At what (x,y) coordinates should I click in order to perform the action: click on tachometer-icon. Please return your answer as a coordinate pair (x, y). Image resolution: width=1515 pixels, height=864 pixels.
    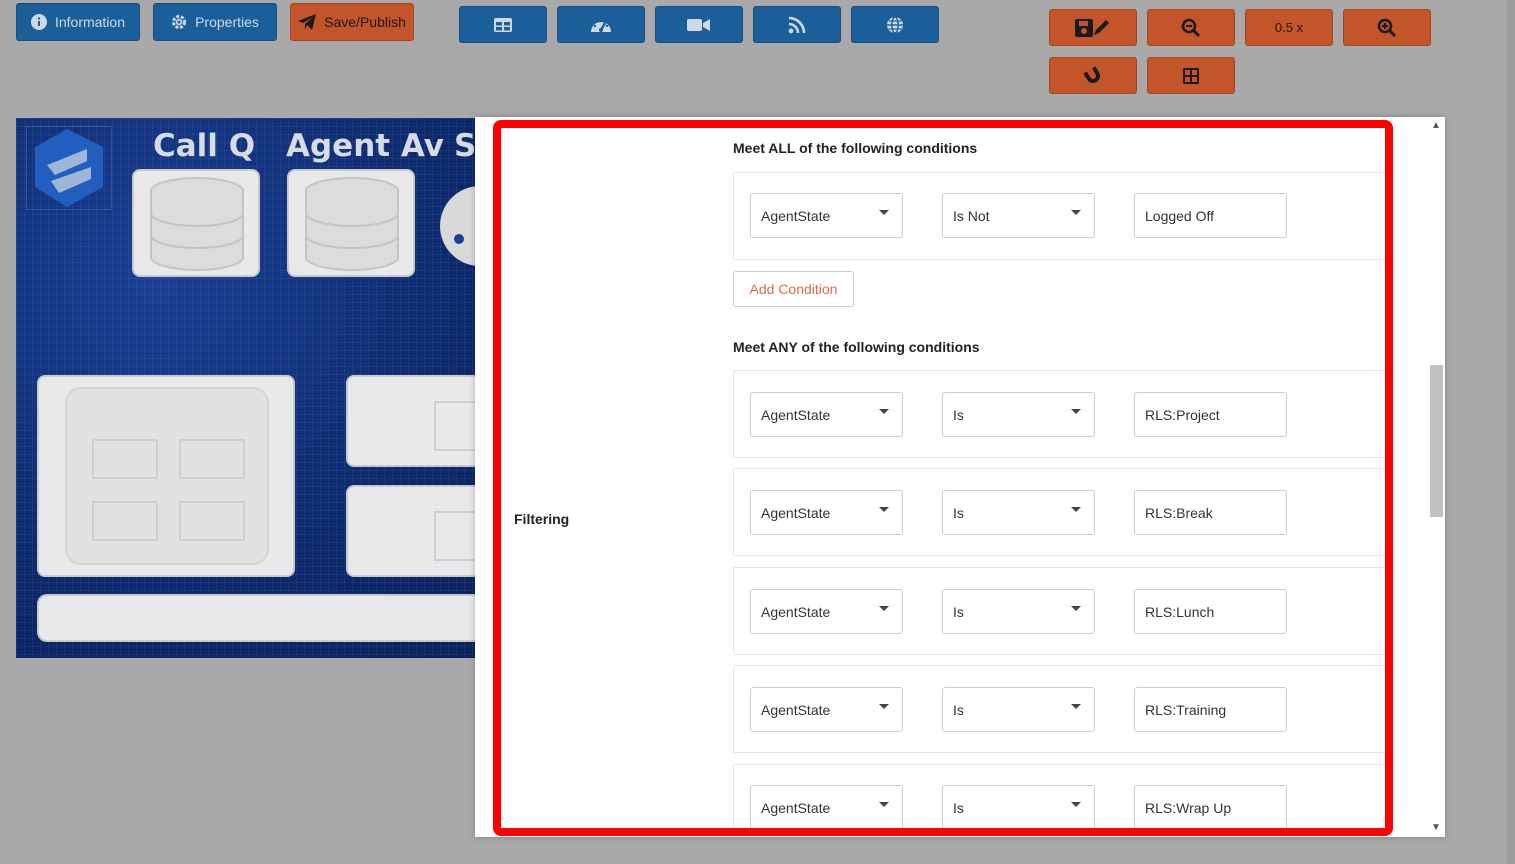
    Looking at the image, I should click on (601, 25).